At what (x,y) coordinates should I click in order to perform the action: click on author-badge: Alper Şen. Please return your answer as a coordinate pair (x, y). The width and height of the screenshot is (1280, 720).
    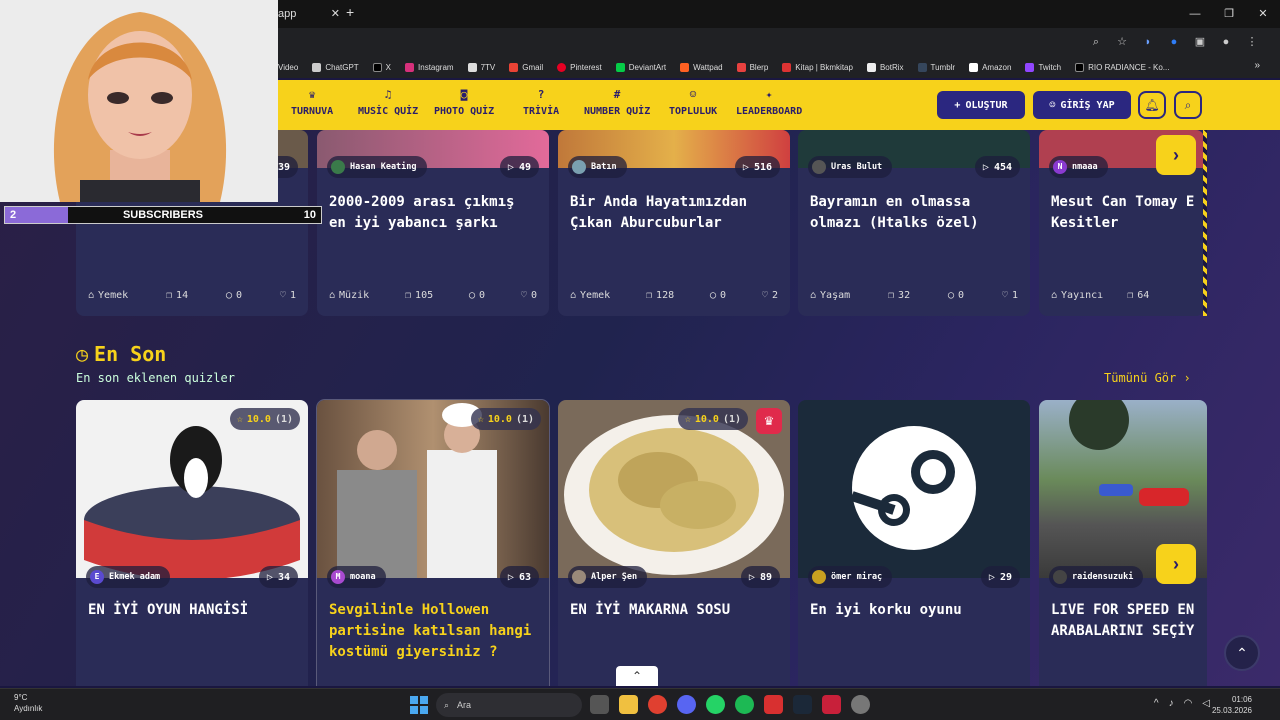
    Looking at the image, I should click on (608, 577).